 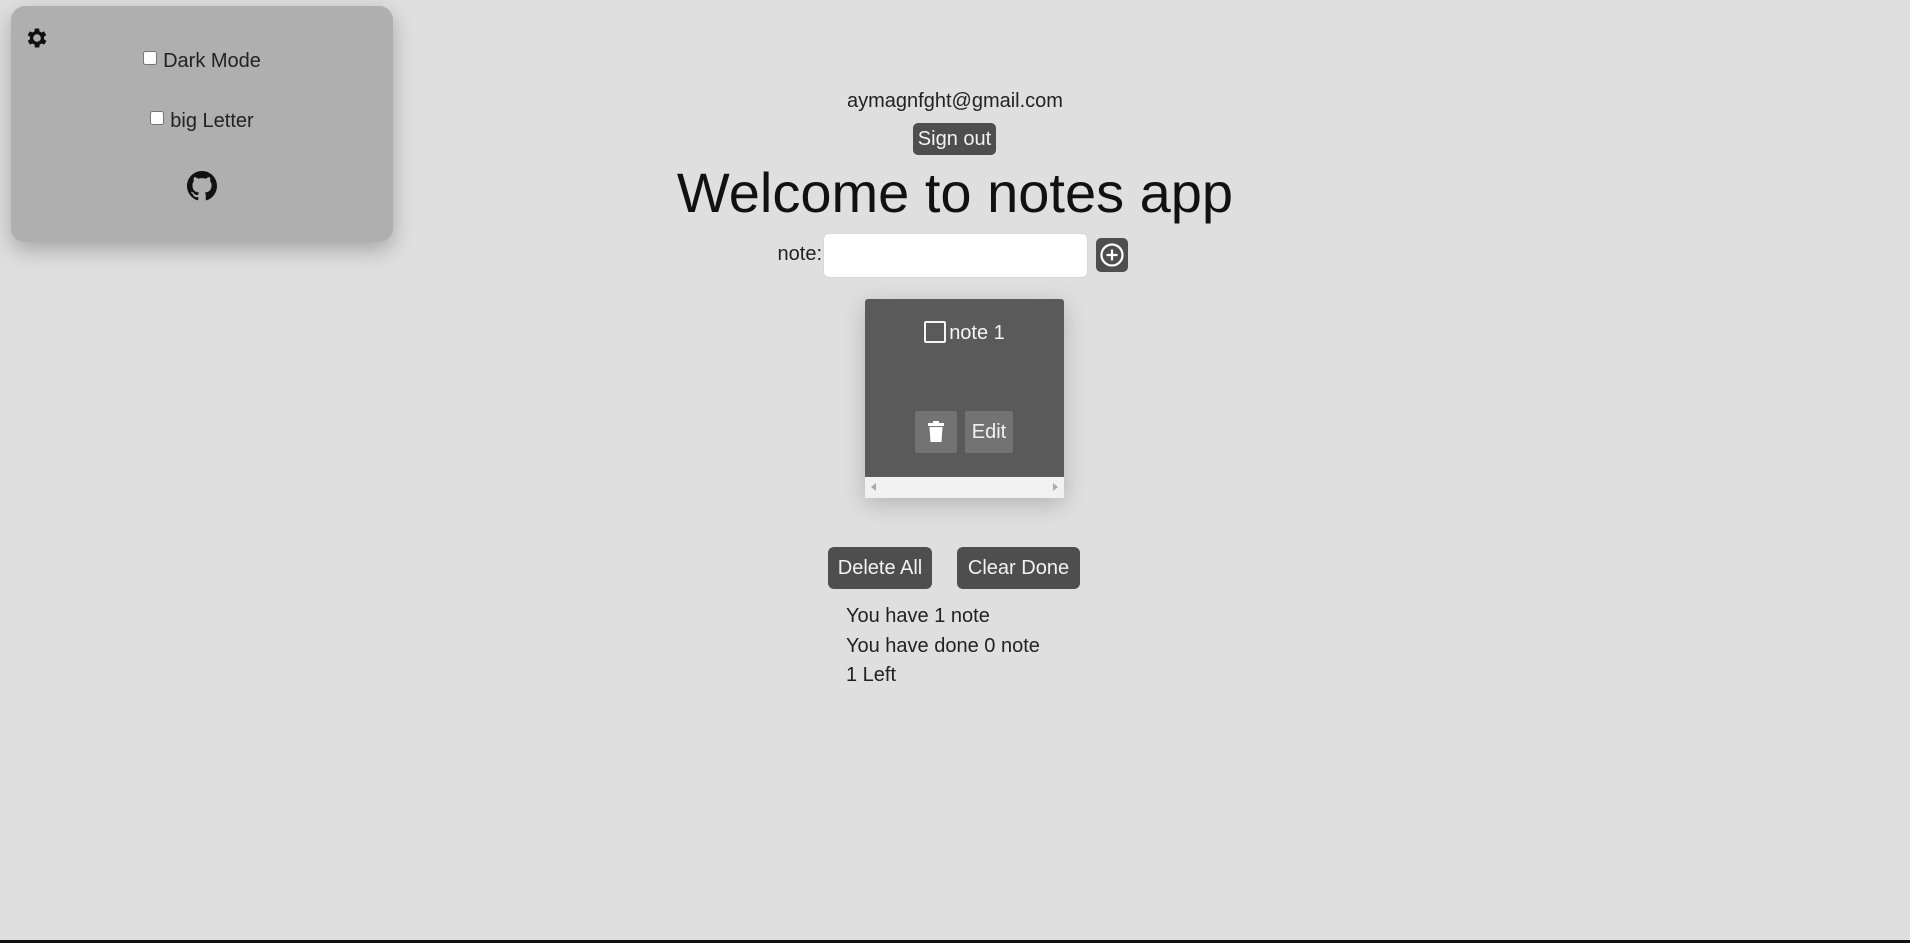 I want to click on dark-mode-option: Dark Mode, so click(x=202, y=61).